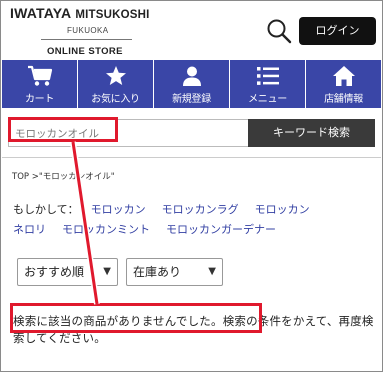 This screenshot has height=372, width=383. What do you see at coordinates (112, 15) in the screenshot?
I see `logo-mitsukoshi: MITSUKOSHI` at bounding box center [112, 15].